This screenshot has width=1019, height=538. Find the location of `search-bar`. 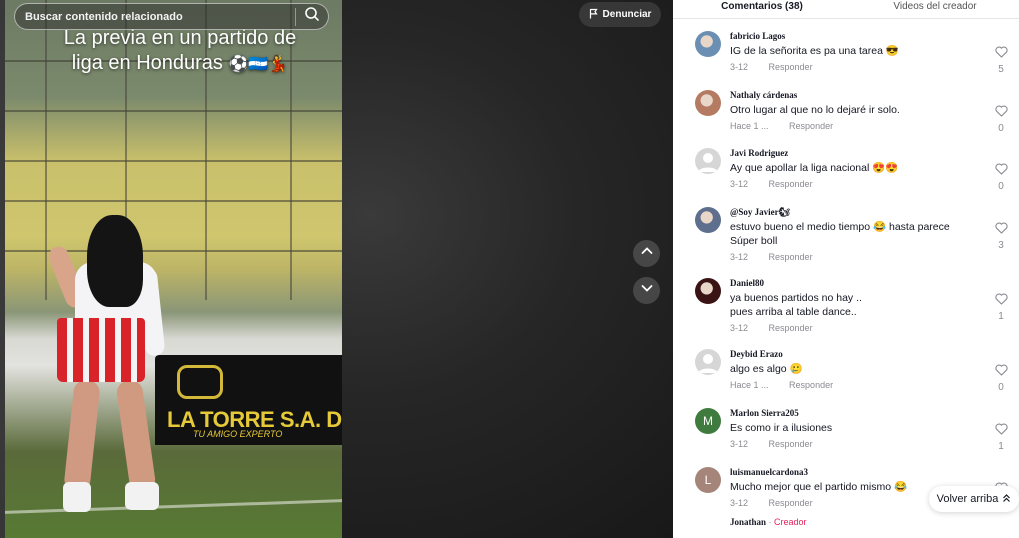

search-bar is located at coordinates (171, 16).